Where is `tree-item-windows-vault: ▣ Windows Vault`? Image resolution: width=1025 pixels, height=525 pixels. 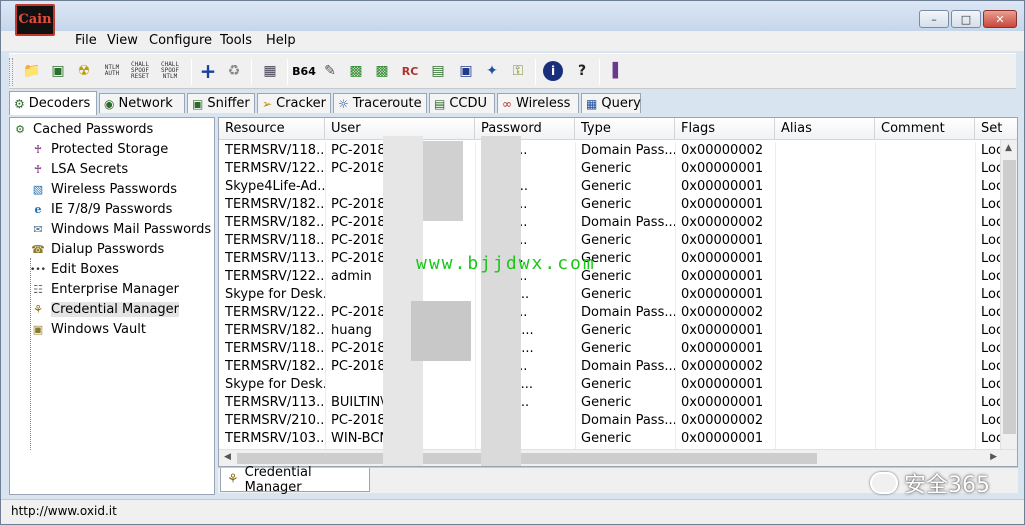
tree-item-windows-vault: ▣ Windows Vault is located at coordinates (88, 329).